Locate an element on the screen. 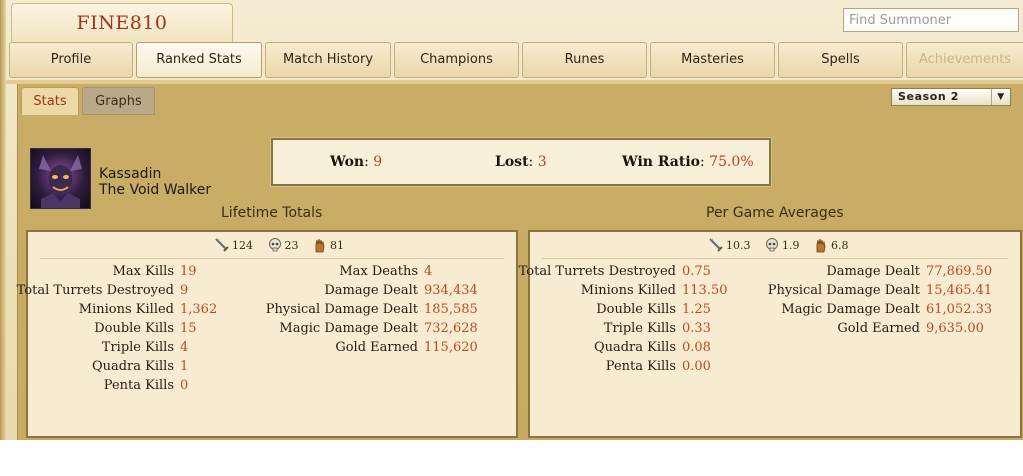 The image size is (1023, 476). tab-ranked-stats: Ranked Stats is located at coordinates (199, 60).